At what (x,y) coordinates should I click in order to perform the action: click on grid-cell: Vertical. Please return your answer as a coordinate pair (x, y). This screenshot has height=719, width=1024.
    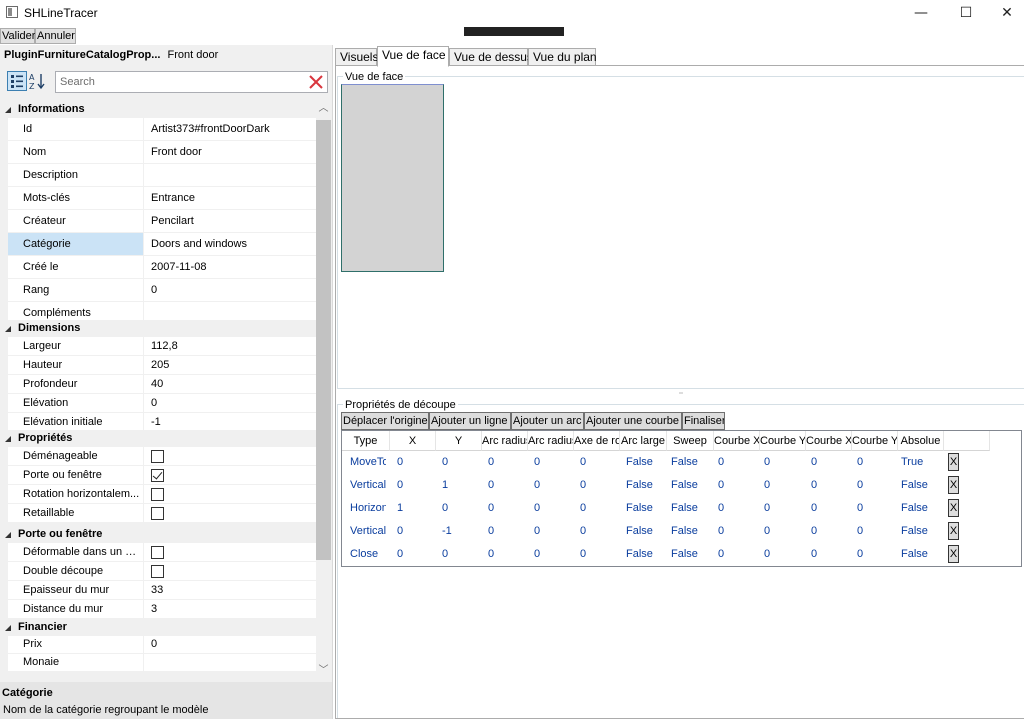
    Looking at the image, I should click on (368, 485).